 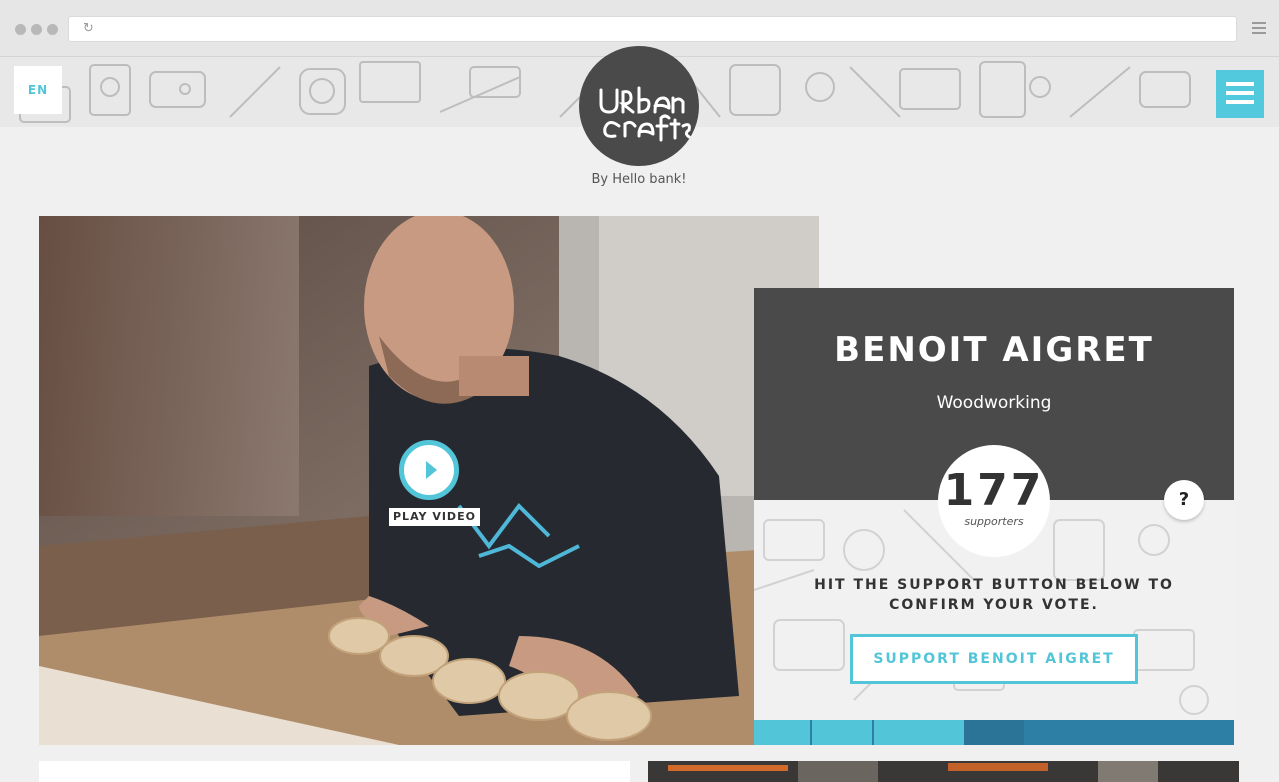 I want to click on play-icon, so click(x=431, y=470).